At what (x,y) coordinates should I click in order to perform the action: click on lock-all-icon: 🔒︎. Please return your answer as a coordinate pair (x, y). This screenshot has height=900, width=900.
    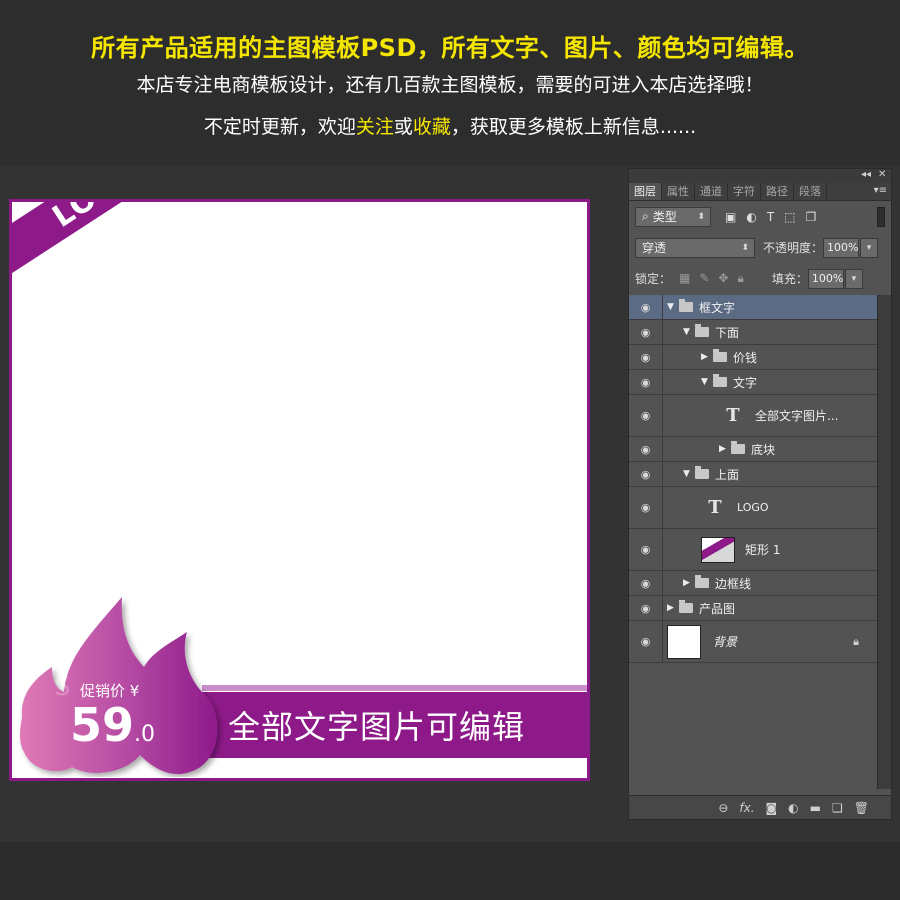
    Looking at the image, I should click on (740, 278).